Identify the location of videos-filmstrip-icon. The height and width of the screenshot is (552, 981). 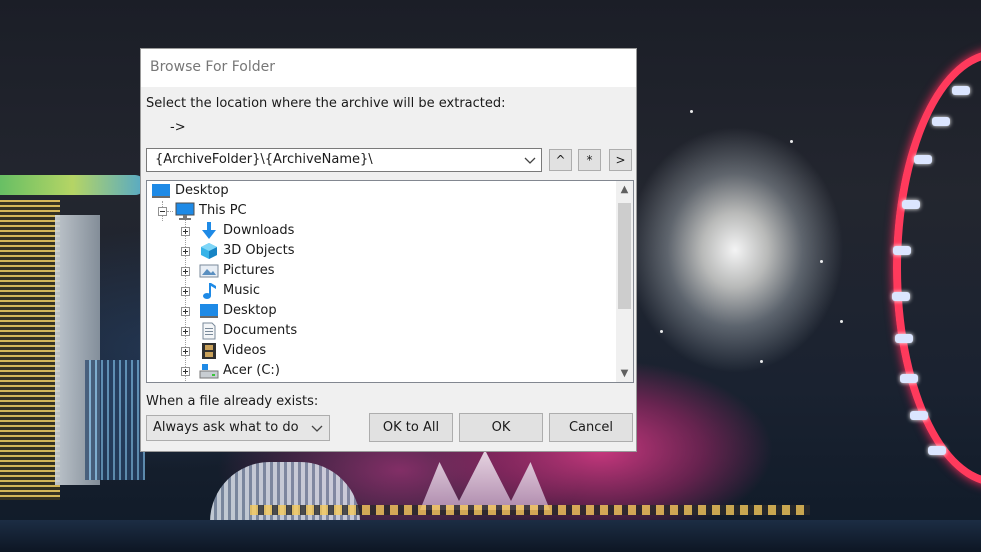
(209, 351).